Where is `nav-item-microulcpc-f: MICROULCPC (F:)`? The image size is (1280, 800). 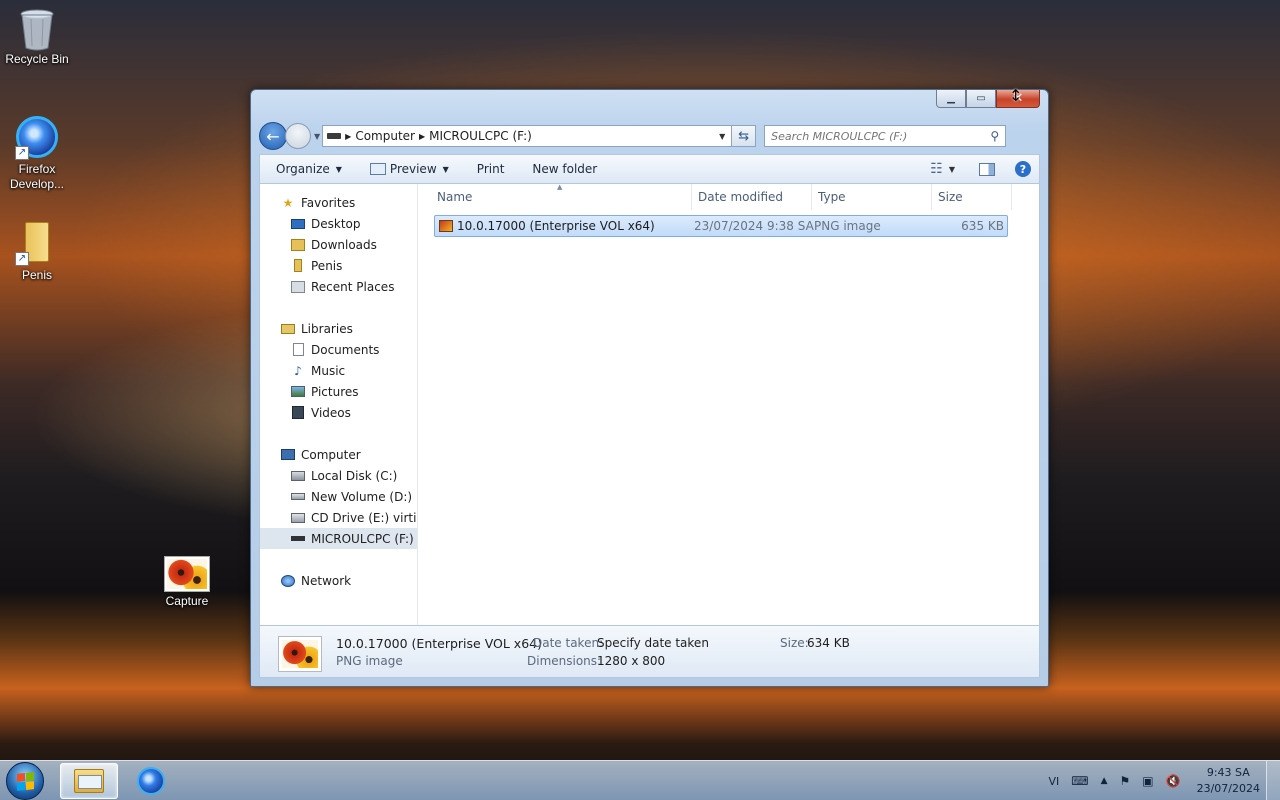 nav-item-microulcpc-f: MICROULCPC (F:) is located at coordinates (338, 538).